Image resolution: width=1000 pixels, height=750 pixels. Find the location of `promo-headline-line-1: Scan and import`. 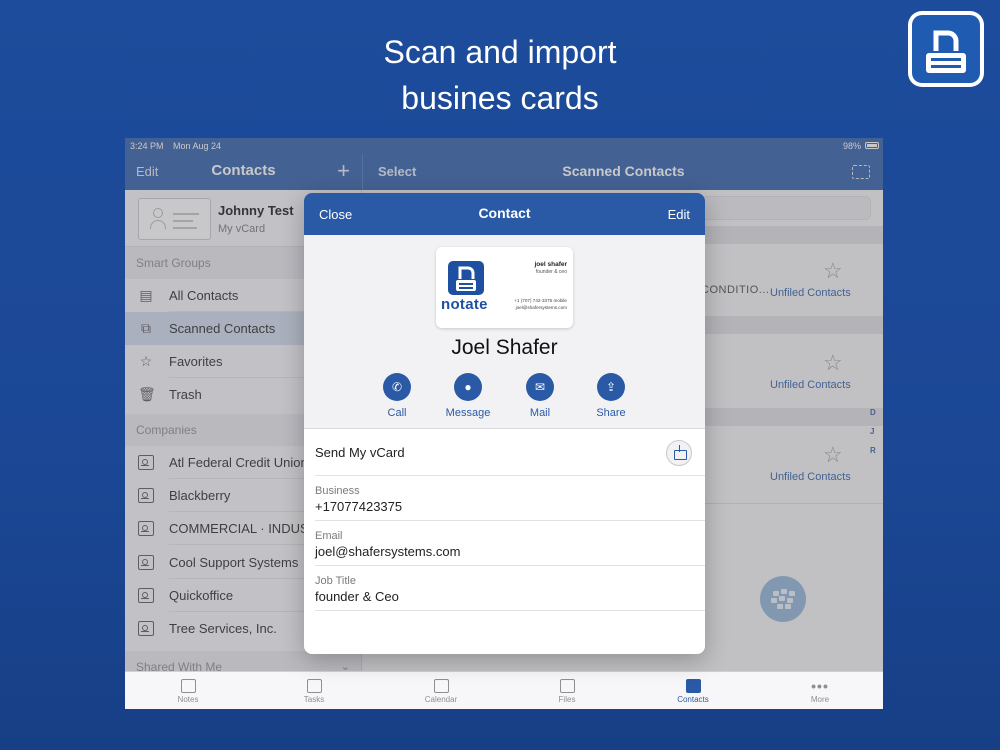

promo-headline-line-1: Scan and import is located at coordinates (500, 52).